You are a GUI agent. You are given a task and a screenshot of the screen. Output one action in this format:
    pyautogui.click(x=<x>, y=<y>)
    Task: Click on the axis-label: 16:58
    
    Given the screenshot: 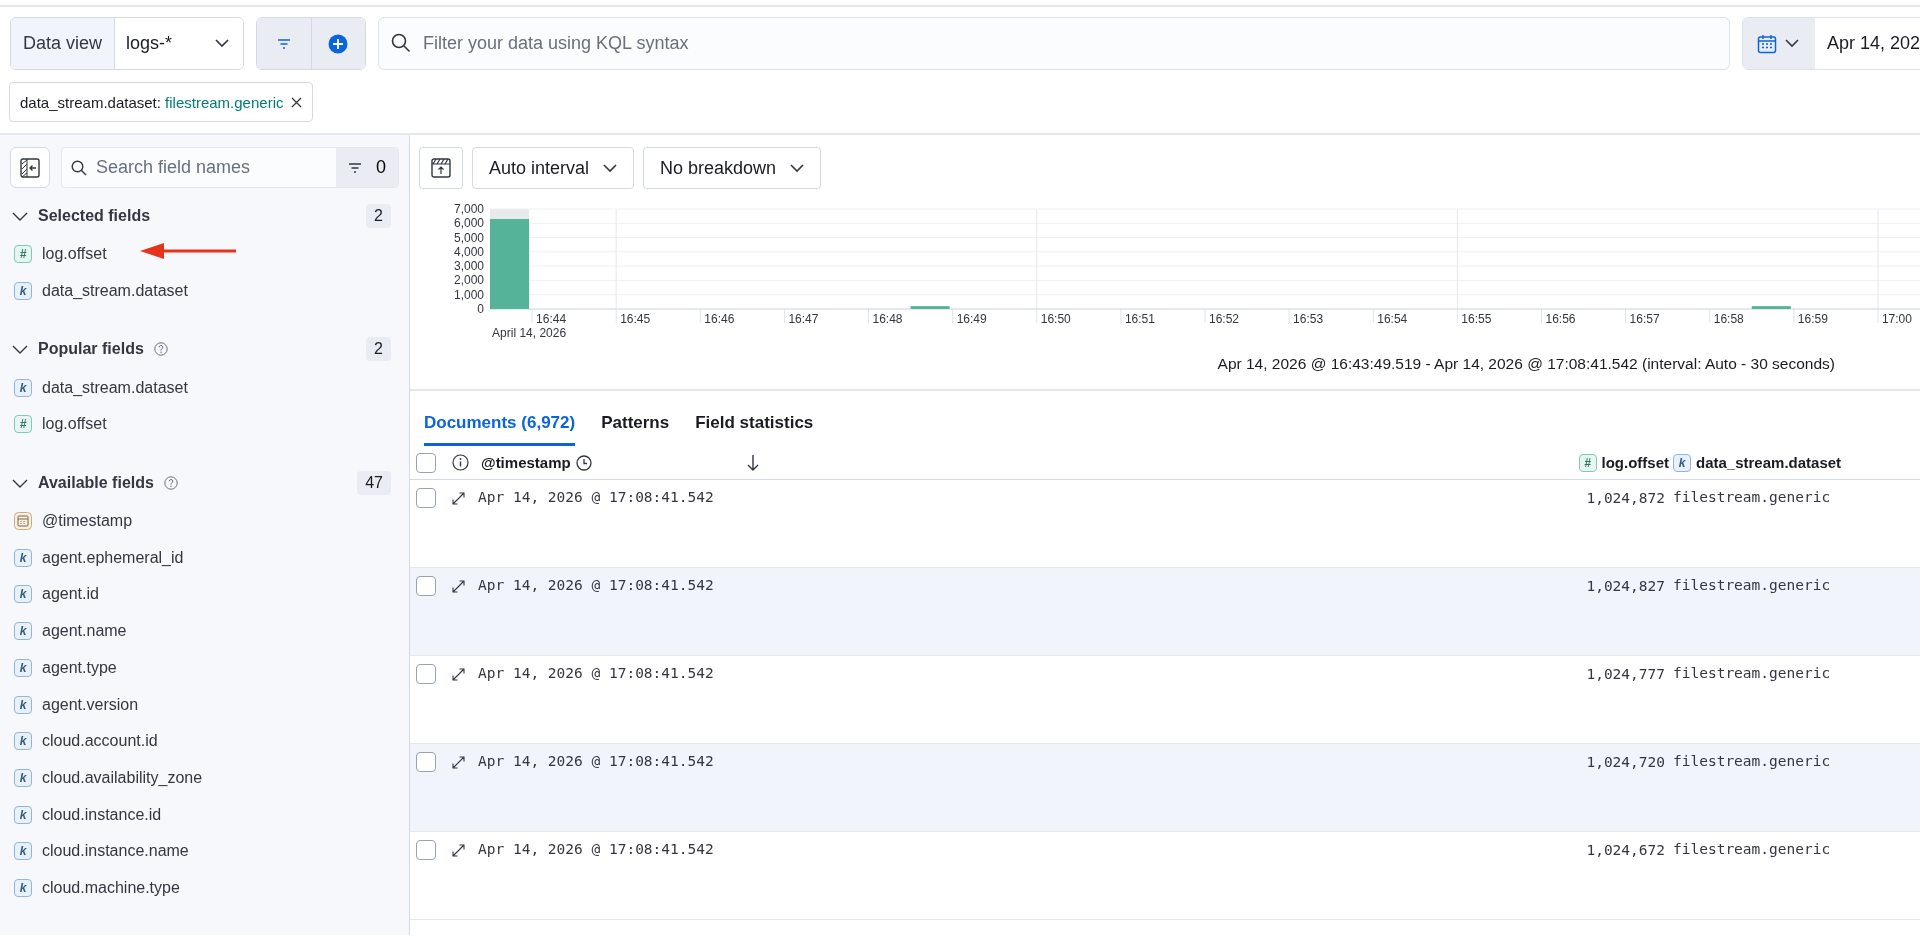 What is the action you would take?
    pyautogui.click(x=1728, y=319)
    